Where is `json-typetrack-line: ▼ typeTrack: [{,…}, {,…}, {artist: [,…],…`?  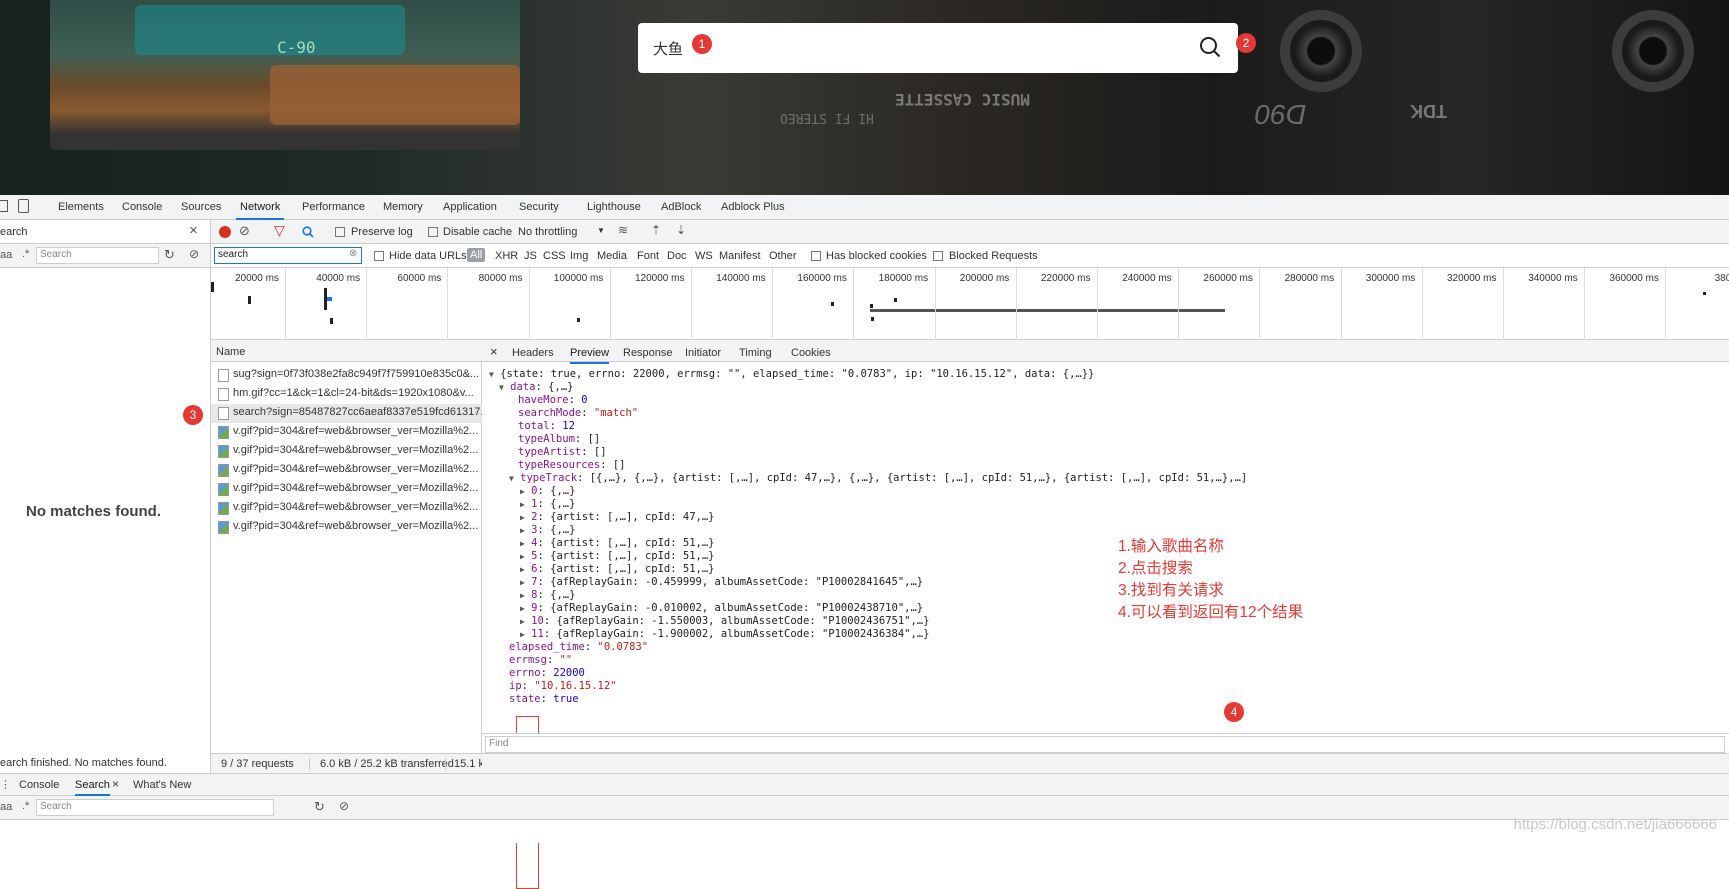
json-typetrack-line: ▼ typeTrack: [{,…}, {,…}, {artist: [,…],… is located at coordinates (878, 478).